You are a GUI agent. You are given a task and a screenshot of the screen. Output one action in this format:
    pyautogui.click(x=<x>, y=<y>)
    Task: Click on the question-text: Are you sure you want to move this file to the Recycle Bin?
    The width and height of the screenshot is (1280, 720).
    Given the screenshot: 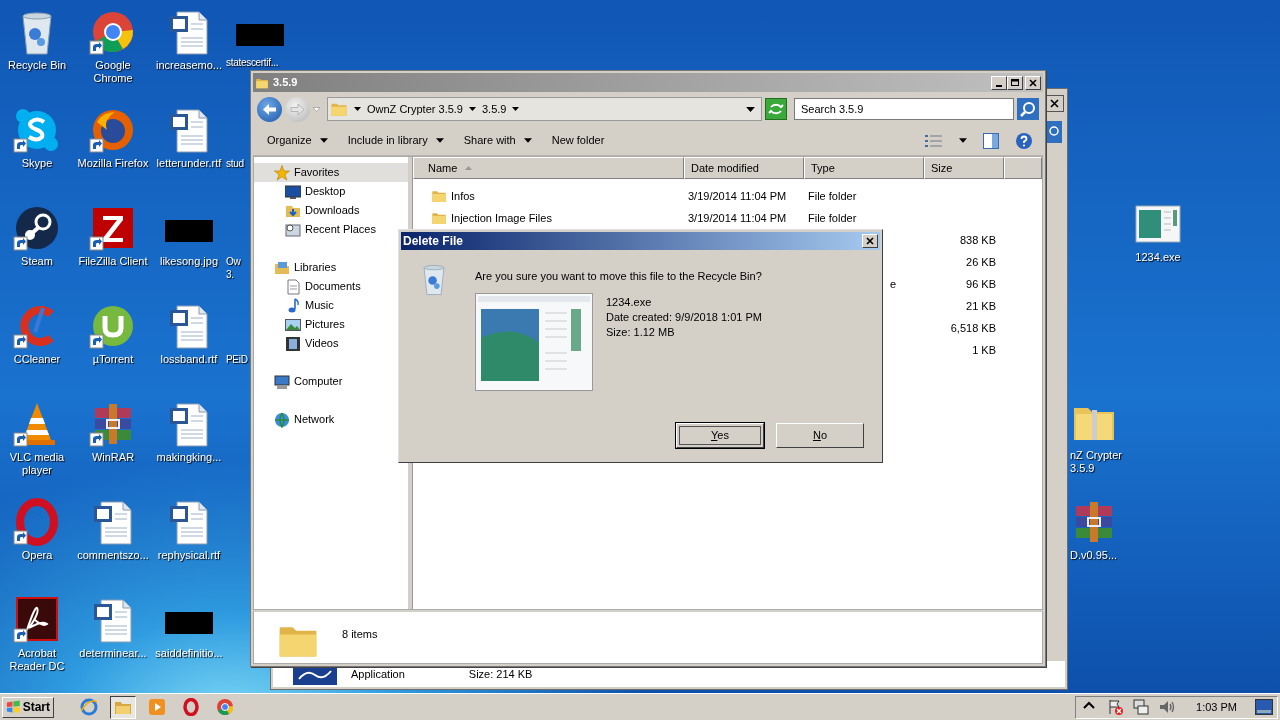 What is the action you would take?
    pyautogui.click(x=619, y=276)
    